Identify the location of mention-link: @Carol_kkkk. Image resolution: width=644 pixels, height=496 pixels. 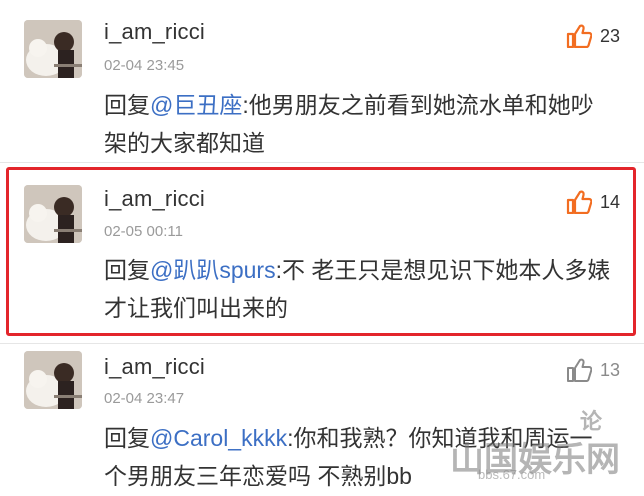
(218, 438).